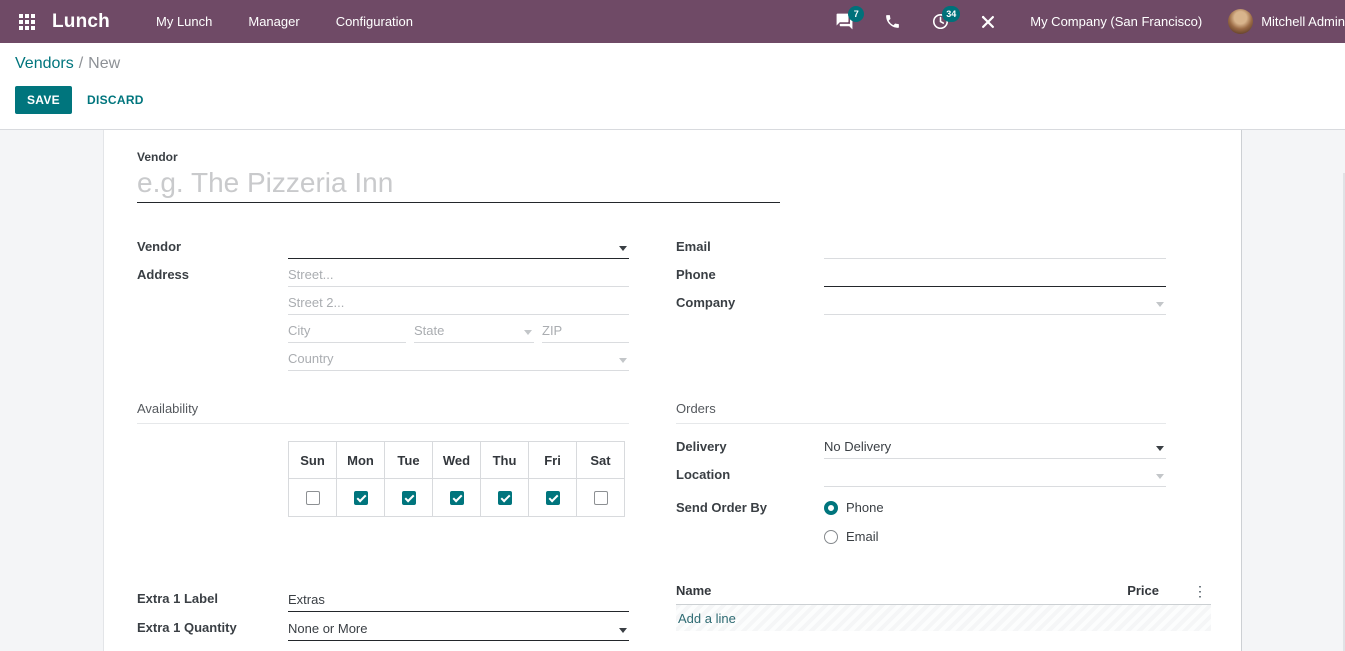 The height and width of the screenshot is (651, 1345). Describe the element at coordinates (995, 448) in the screenshot. I see `delivery-select: No Delivery` at that location.